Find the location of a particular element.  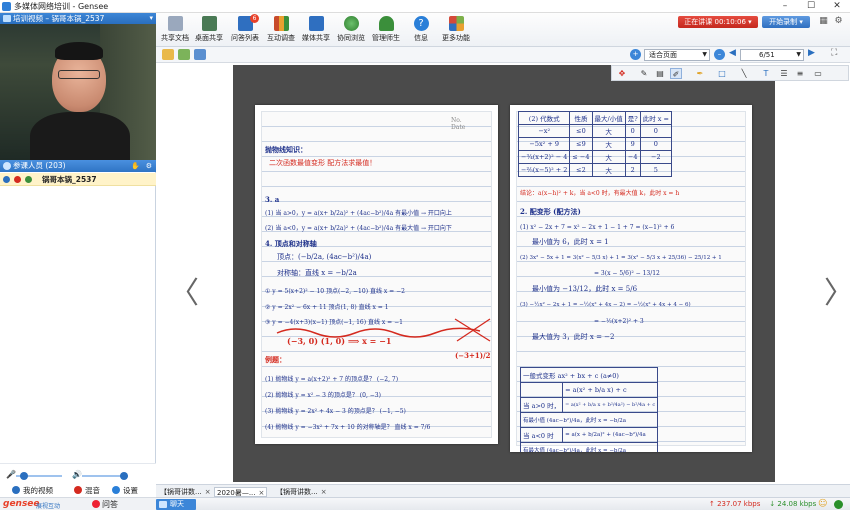

prev-page-icon: ◀ is located at coordinates (732, 53).